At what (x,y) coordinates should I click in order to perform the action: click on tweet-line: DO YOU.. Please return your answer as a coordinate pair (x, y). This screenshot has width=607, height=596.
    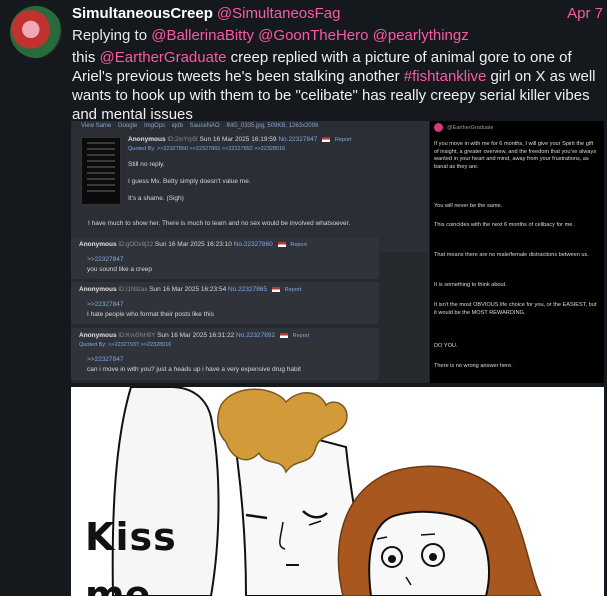
    Looking at the image, I should click on (446, 346).